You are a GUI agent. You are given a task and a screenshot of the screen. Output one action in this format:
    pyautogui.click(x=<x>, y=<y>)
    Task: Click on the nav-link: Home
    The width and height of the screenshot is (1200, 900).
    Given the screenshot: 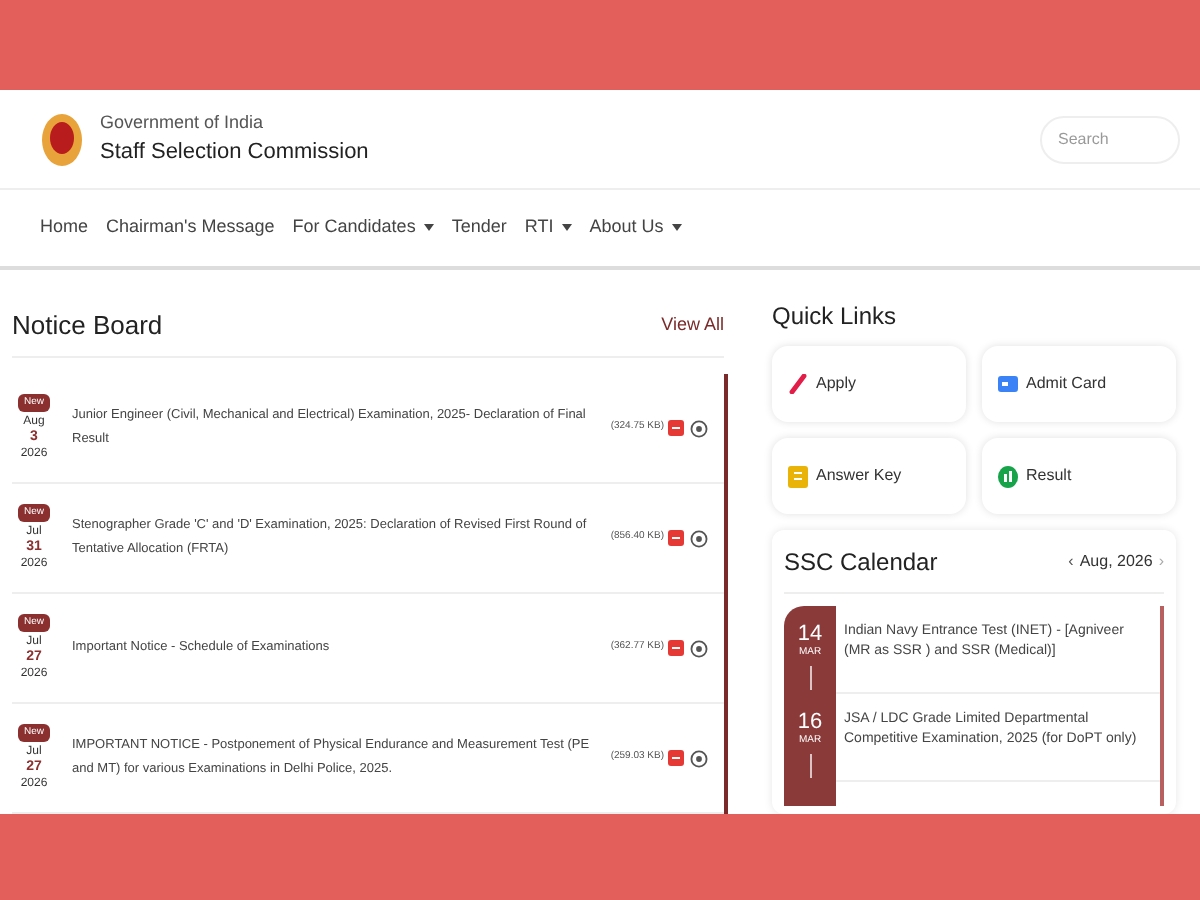 What is the action you would take?
    pyautogui.click(x=64, y=228)
    